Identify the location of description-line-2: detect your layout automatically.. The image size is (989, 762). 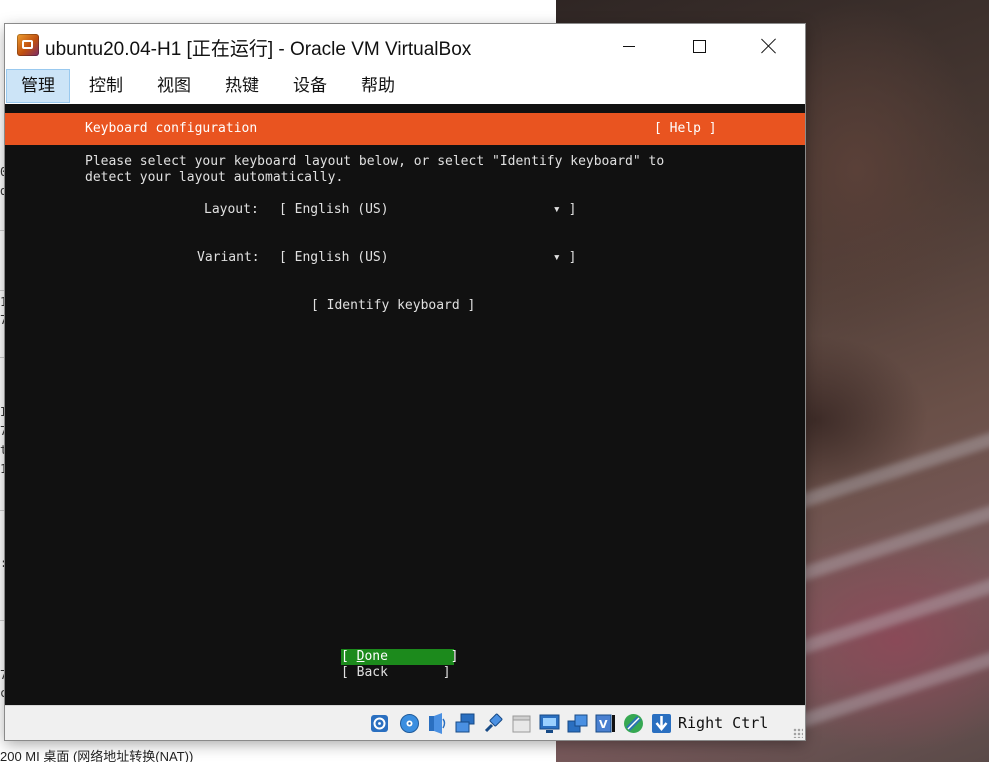
(214, 177).